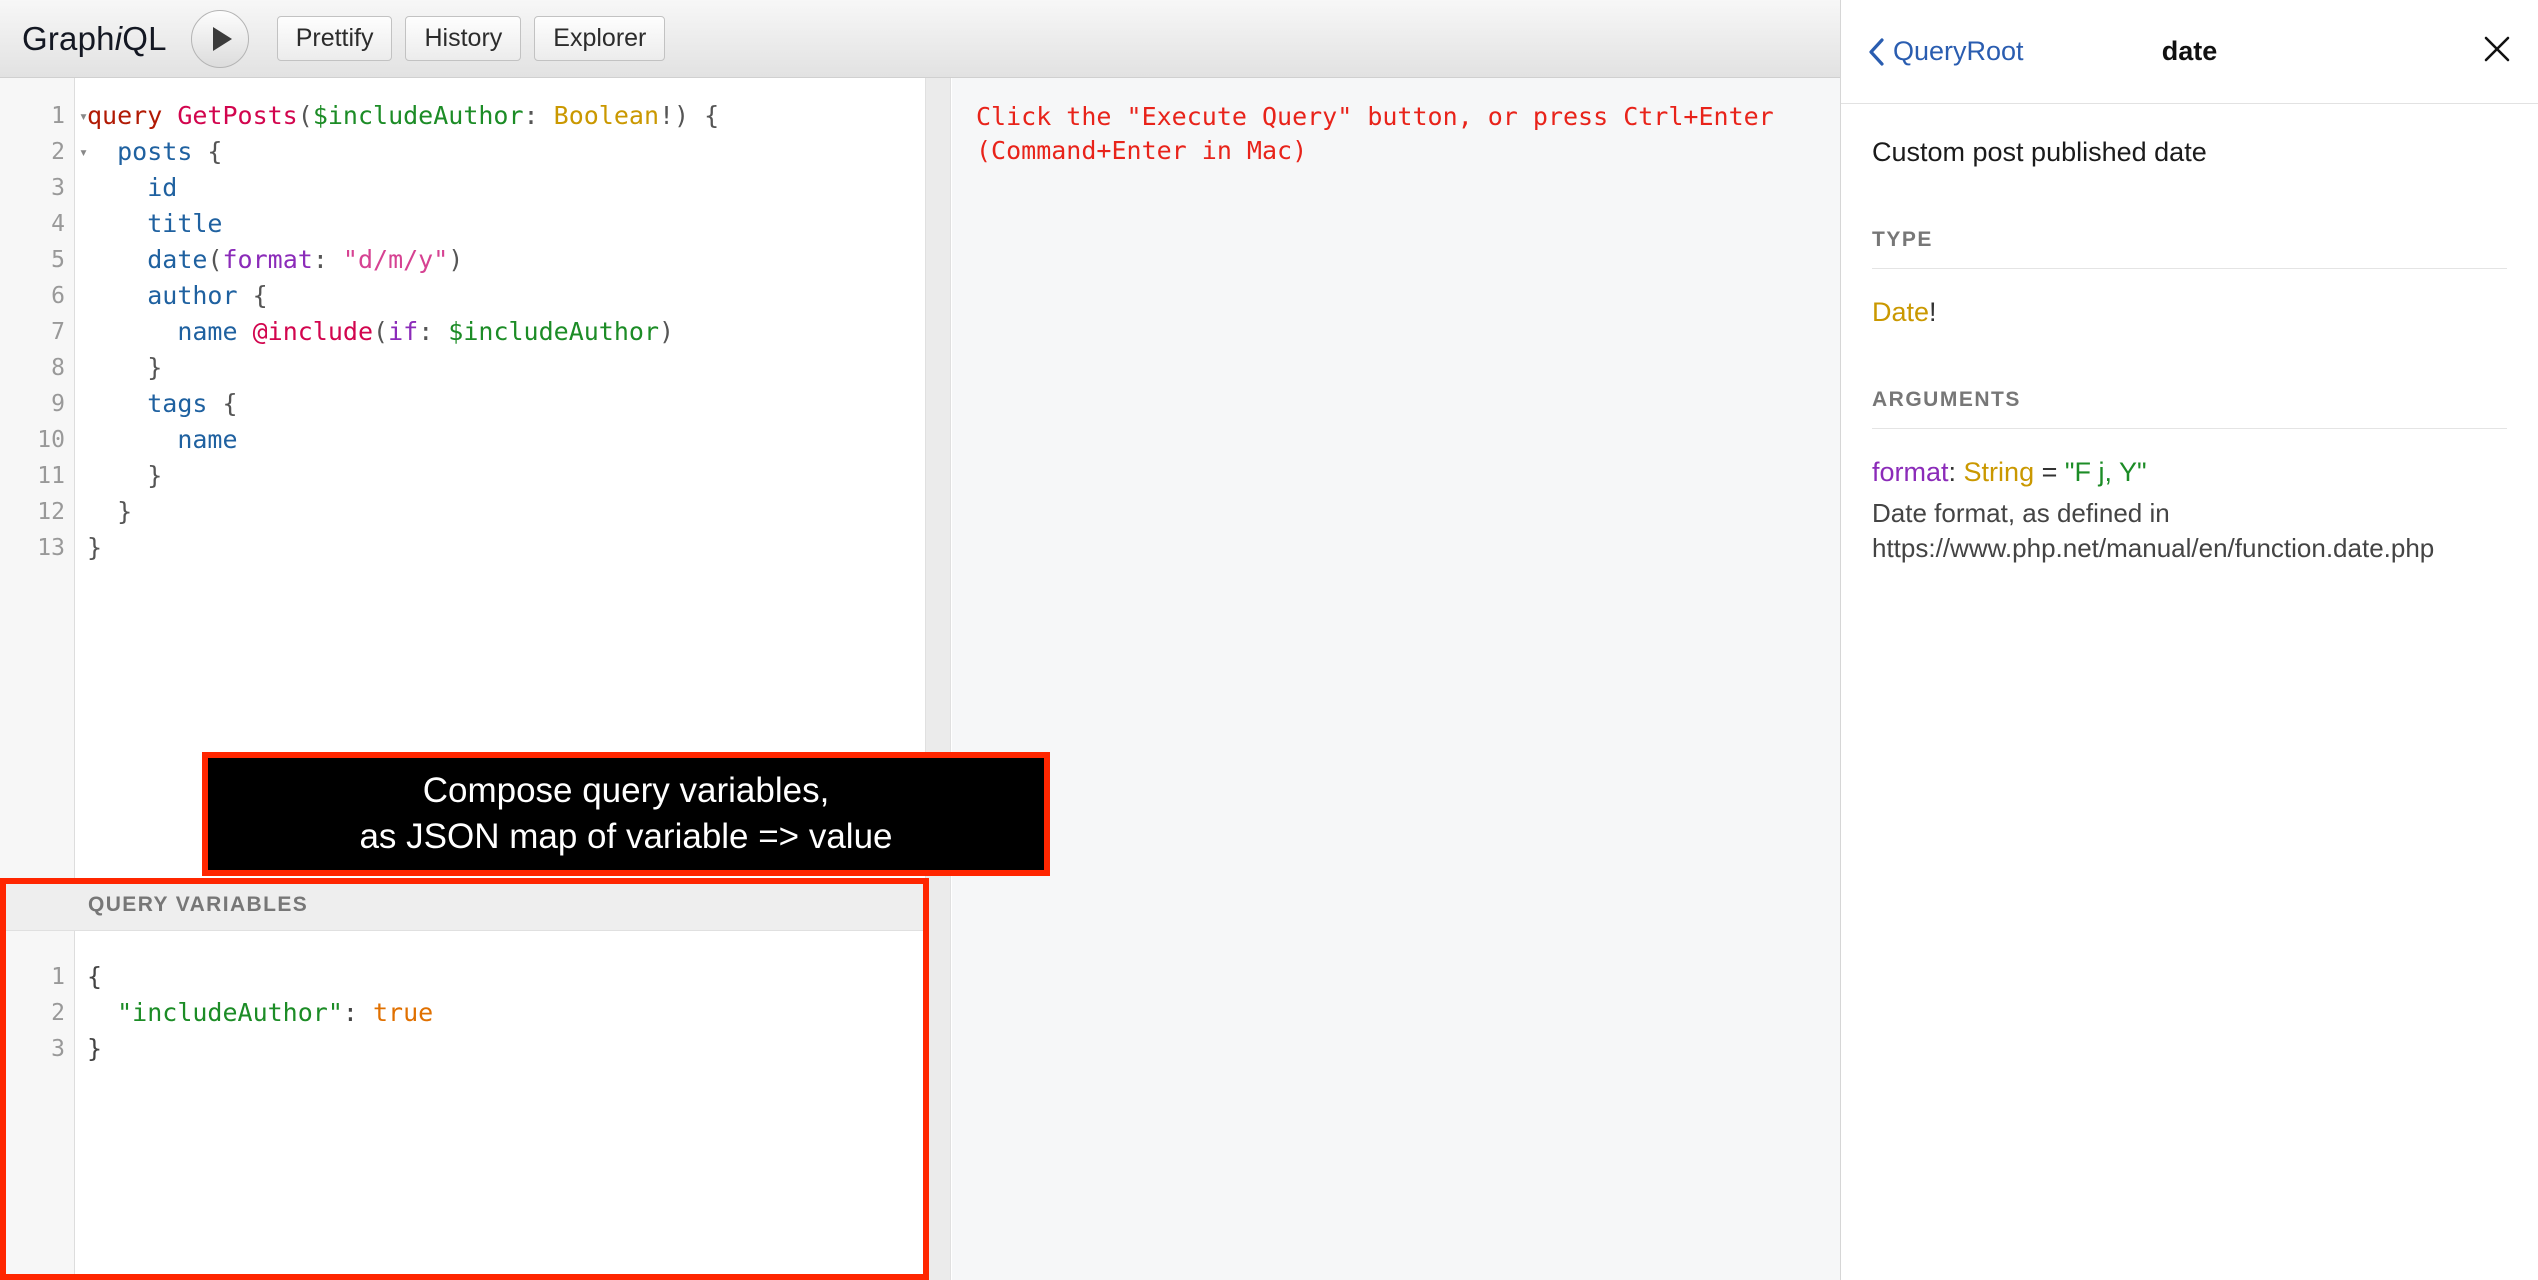  I want to click on code-line: posts {, so click(506, 152).